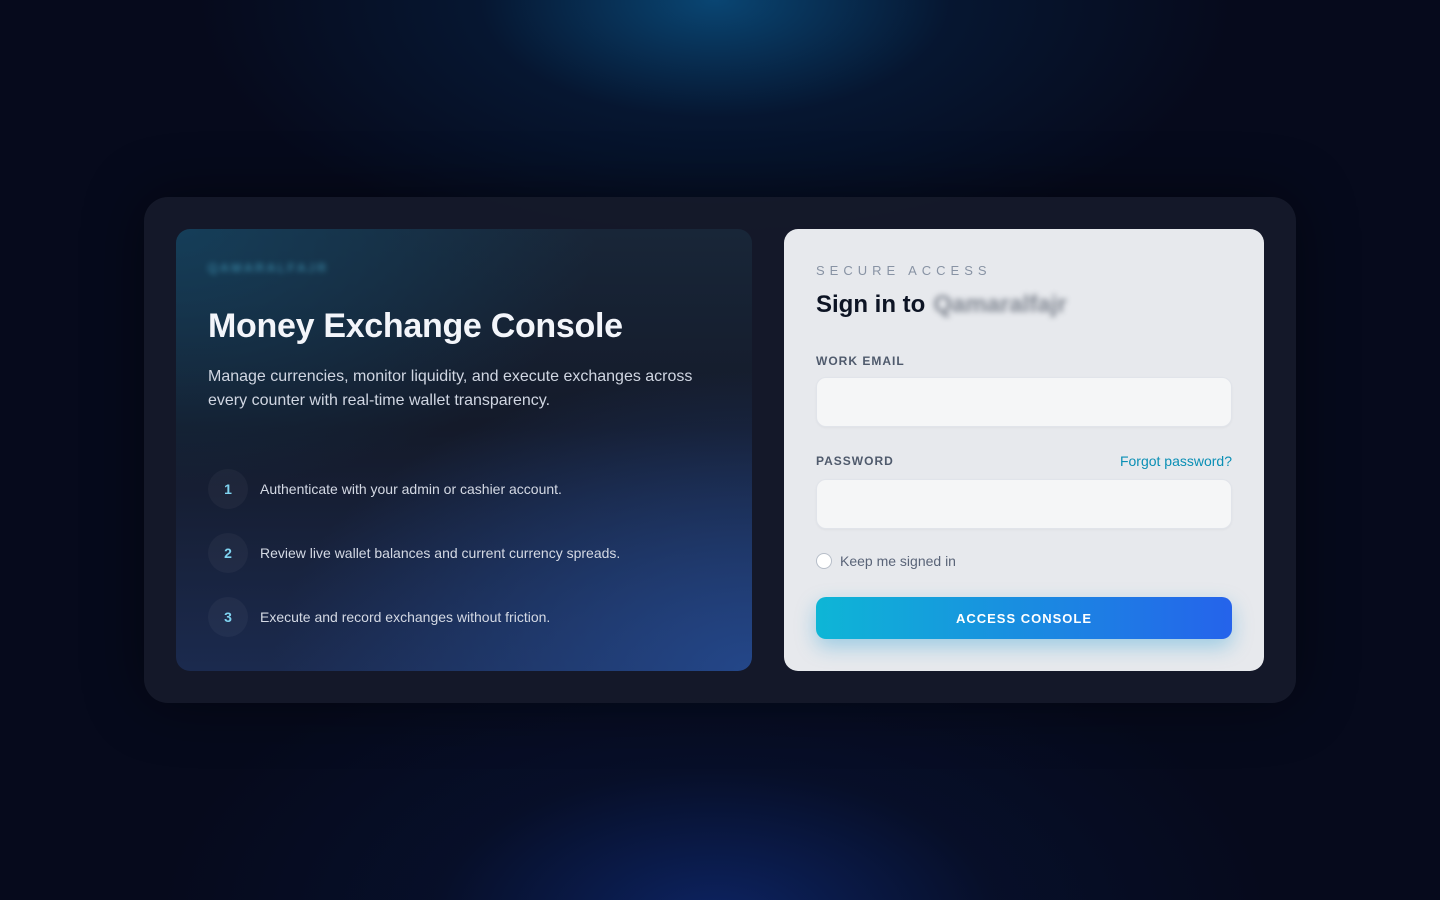 This screenshot has width=1440, height=900. Describe the element at coordinates (1176, 461) in the screenshot. I see `forgot-password-link: Forgot password?` at that location.